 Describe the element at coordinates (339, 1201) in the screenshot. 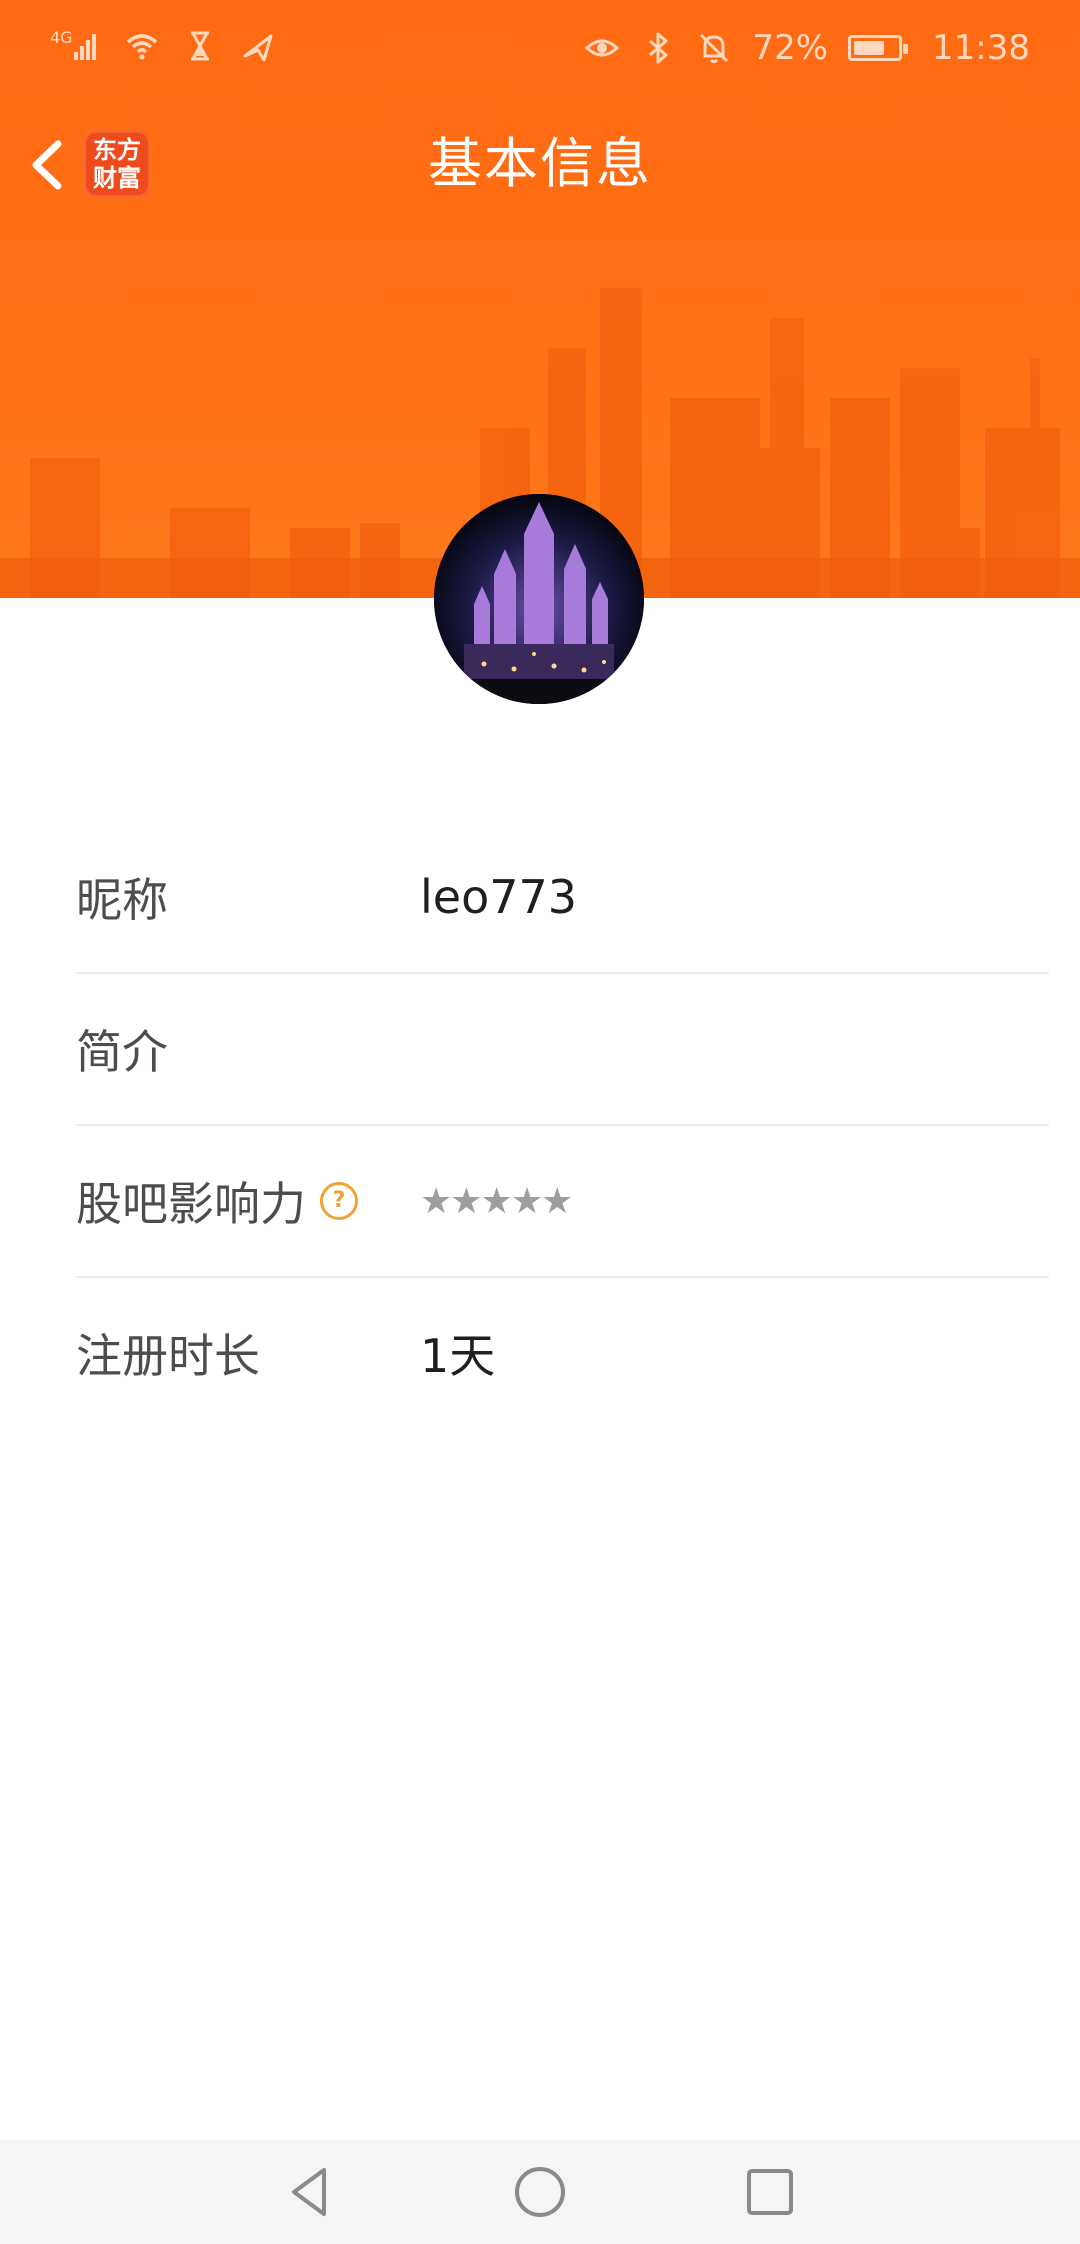

I see `question-circle-icon: ?` at that location.